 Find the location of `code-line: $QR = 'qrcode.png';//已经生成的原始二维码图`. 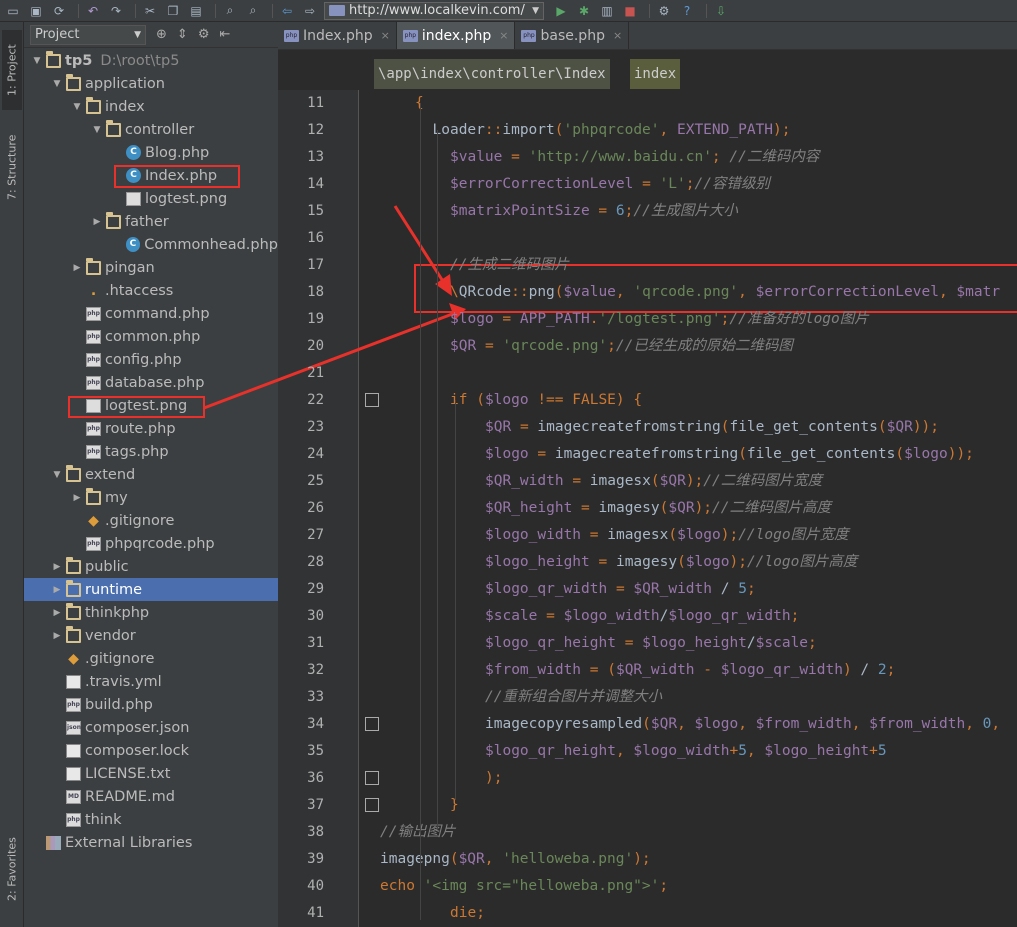

code-line: $QR = 'qrcode.png';//已经生成的原始二维码图 is located at coordinates (621, 346).